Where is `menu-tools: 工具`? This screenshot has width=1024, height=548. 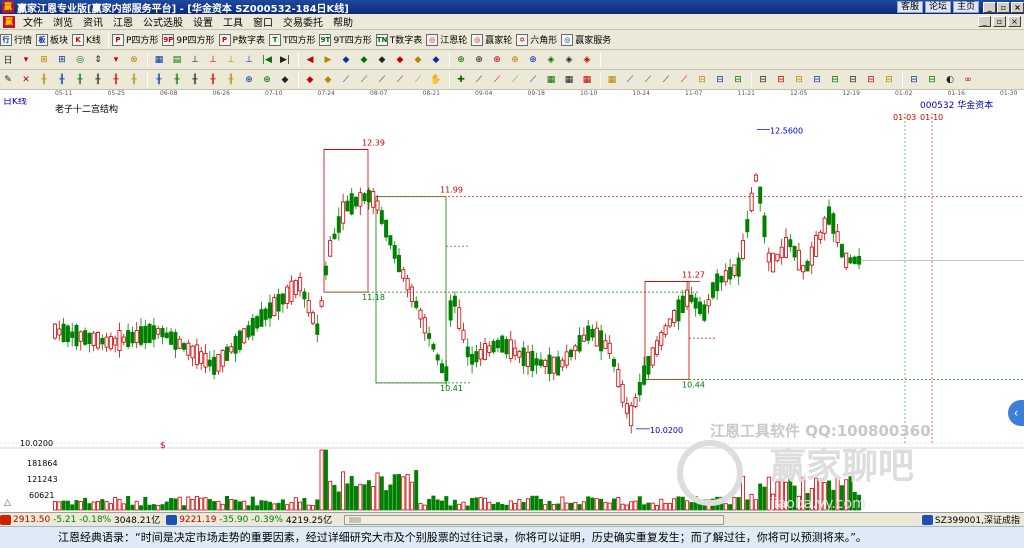 menu-tools: 工具 is located at coordinates (233, 21).